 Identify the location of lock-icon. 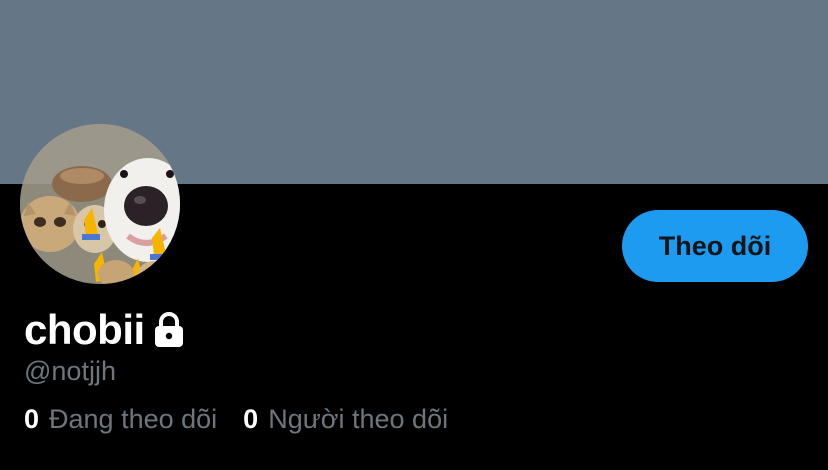
(169, 330).